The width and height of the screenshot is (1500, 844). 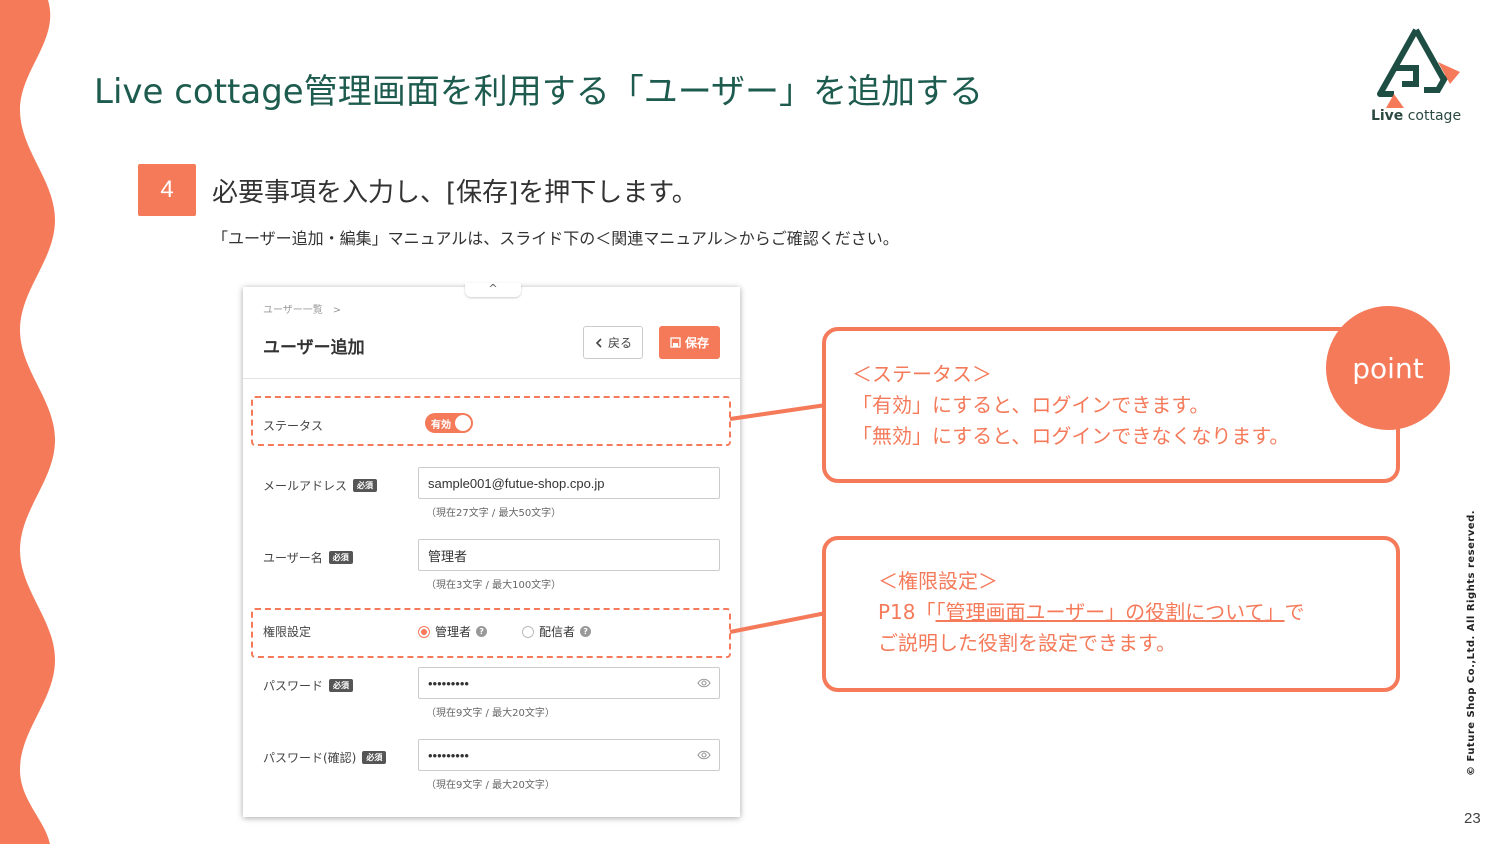 What do you see at coordinates (1031, 405) in the screenshot?
I see `status-callout-line1: 「有効」にすると、ログインできます。` at bounding box center [1031, 405].